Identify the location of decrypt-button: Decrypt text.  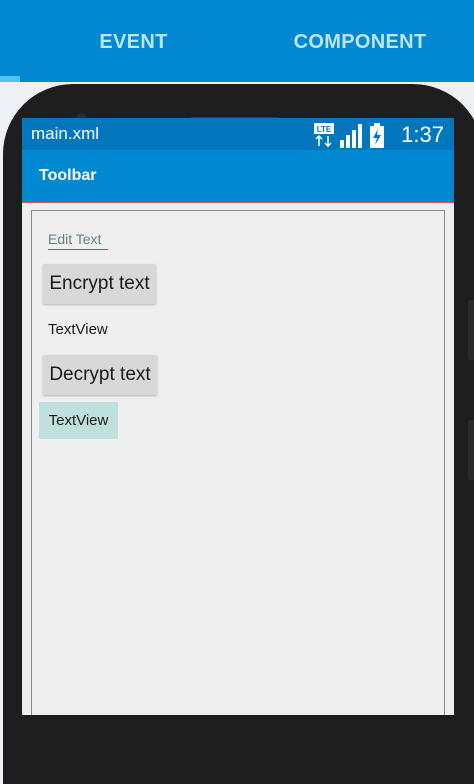
(100, 375).